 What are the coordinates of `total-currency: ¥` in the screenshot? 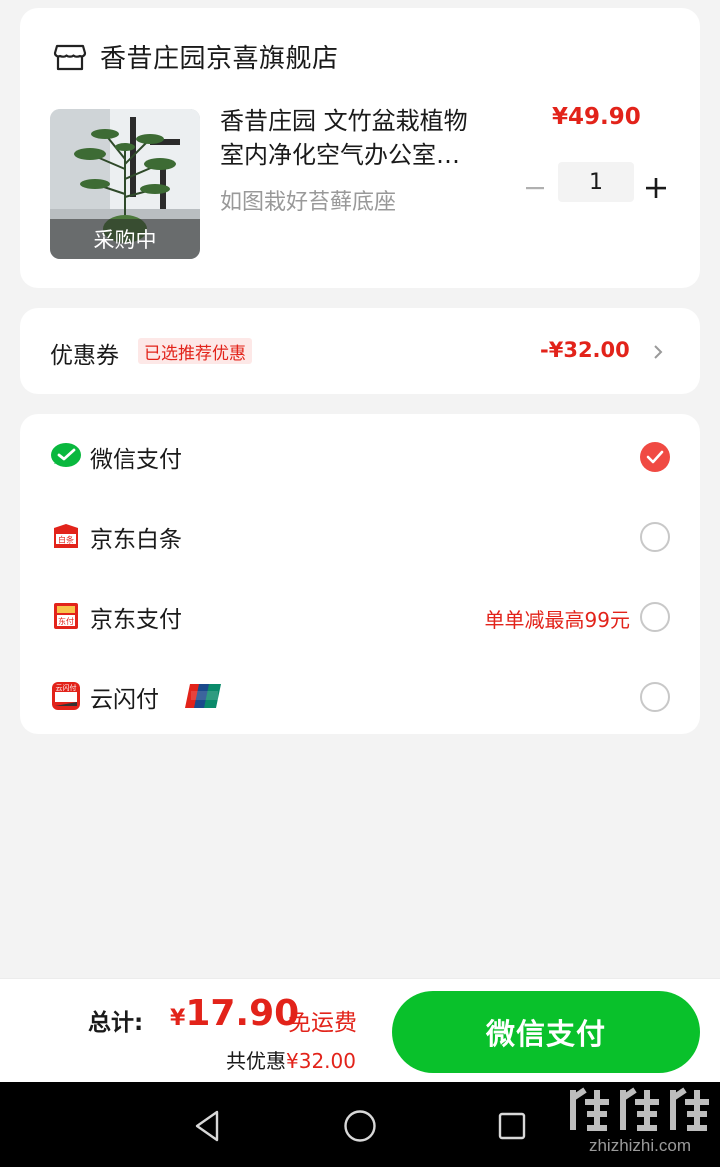 It's located at (178, 1018).